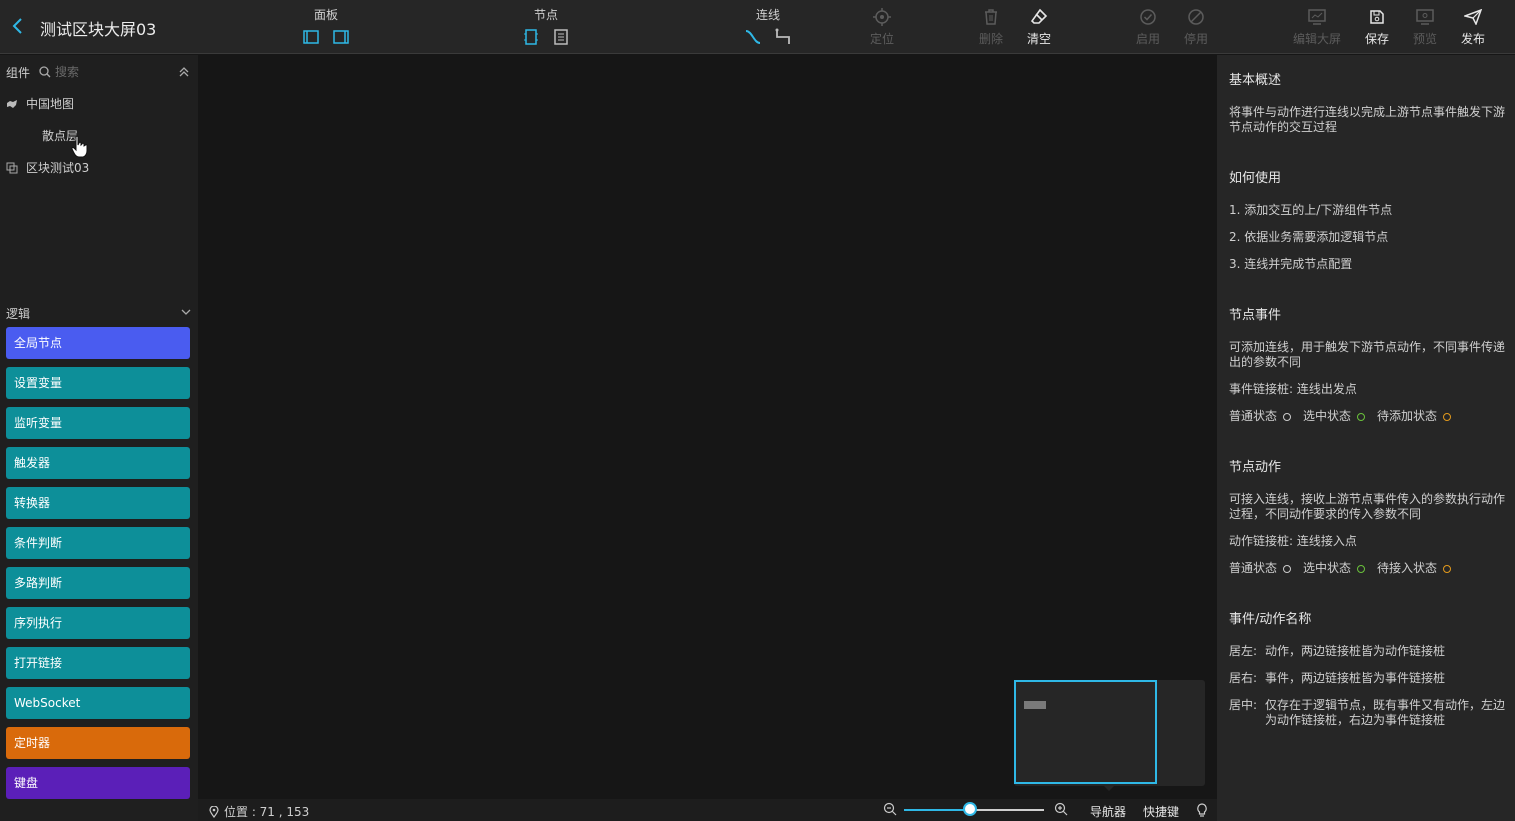 The width and height of the screenshot is (1515, 821). I want to click on tree-item-block-test: 区块测试03, so click(47, 167).